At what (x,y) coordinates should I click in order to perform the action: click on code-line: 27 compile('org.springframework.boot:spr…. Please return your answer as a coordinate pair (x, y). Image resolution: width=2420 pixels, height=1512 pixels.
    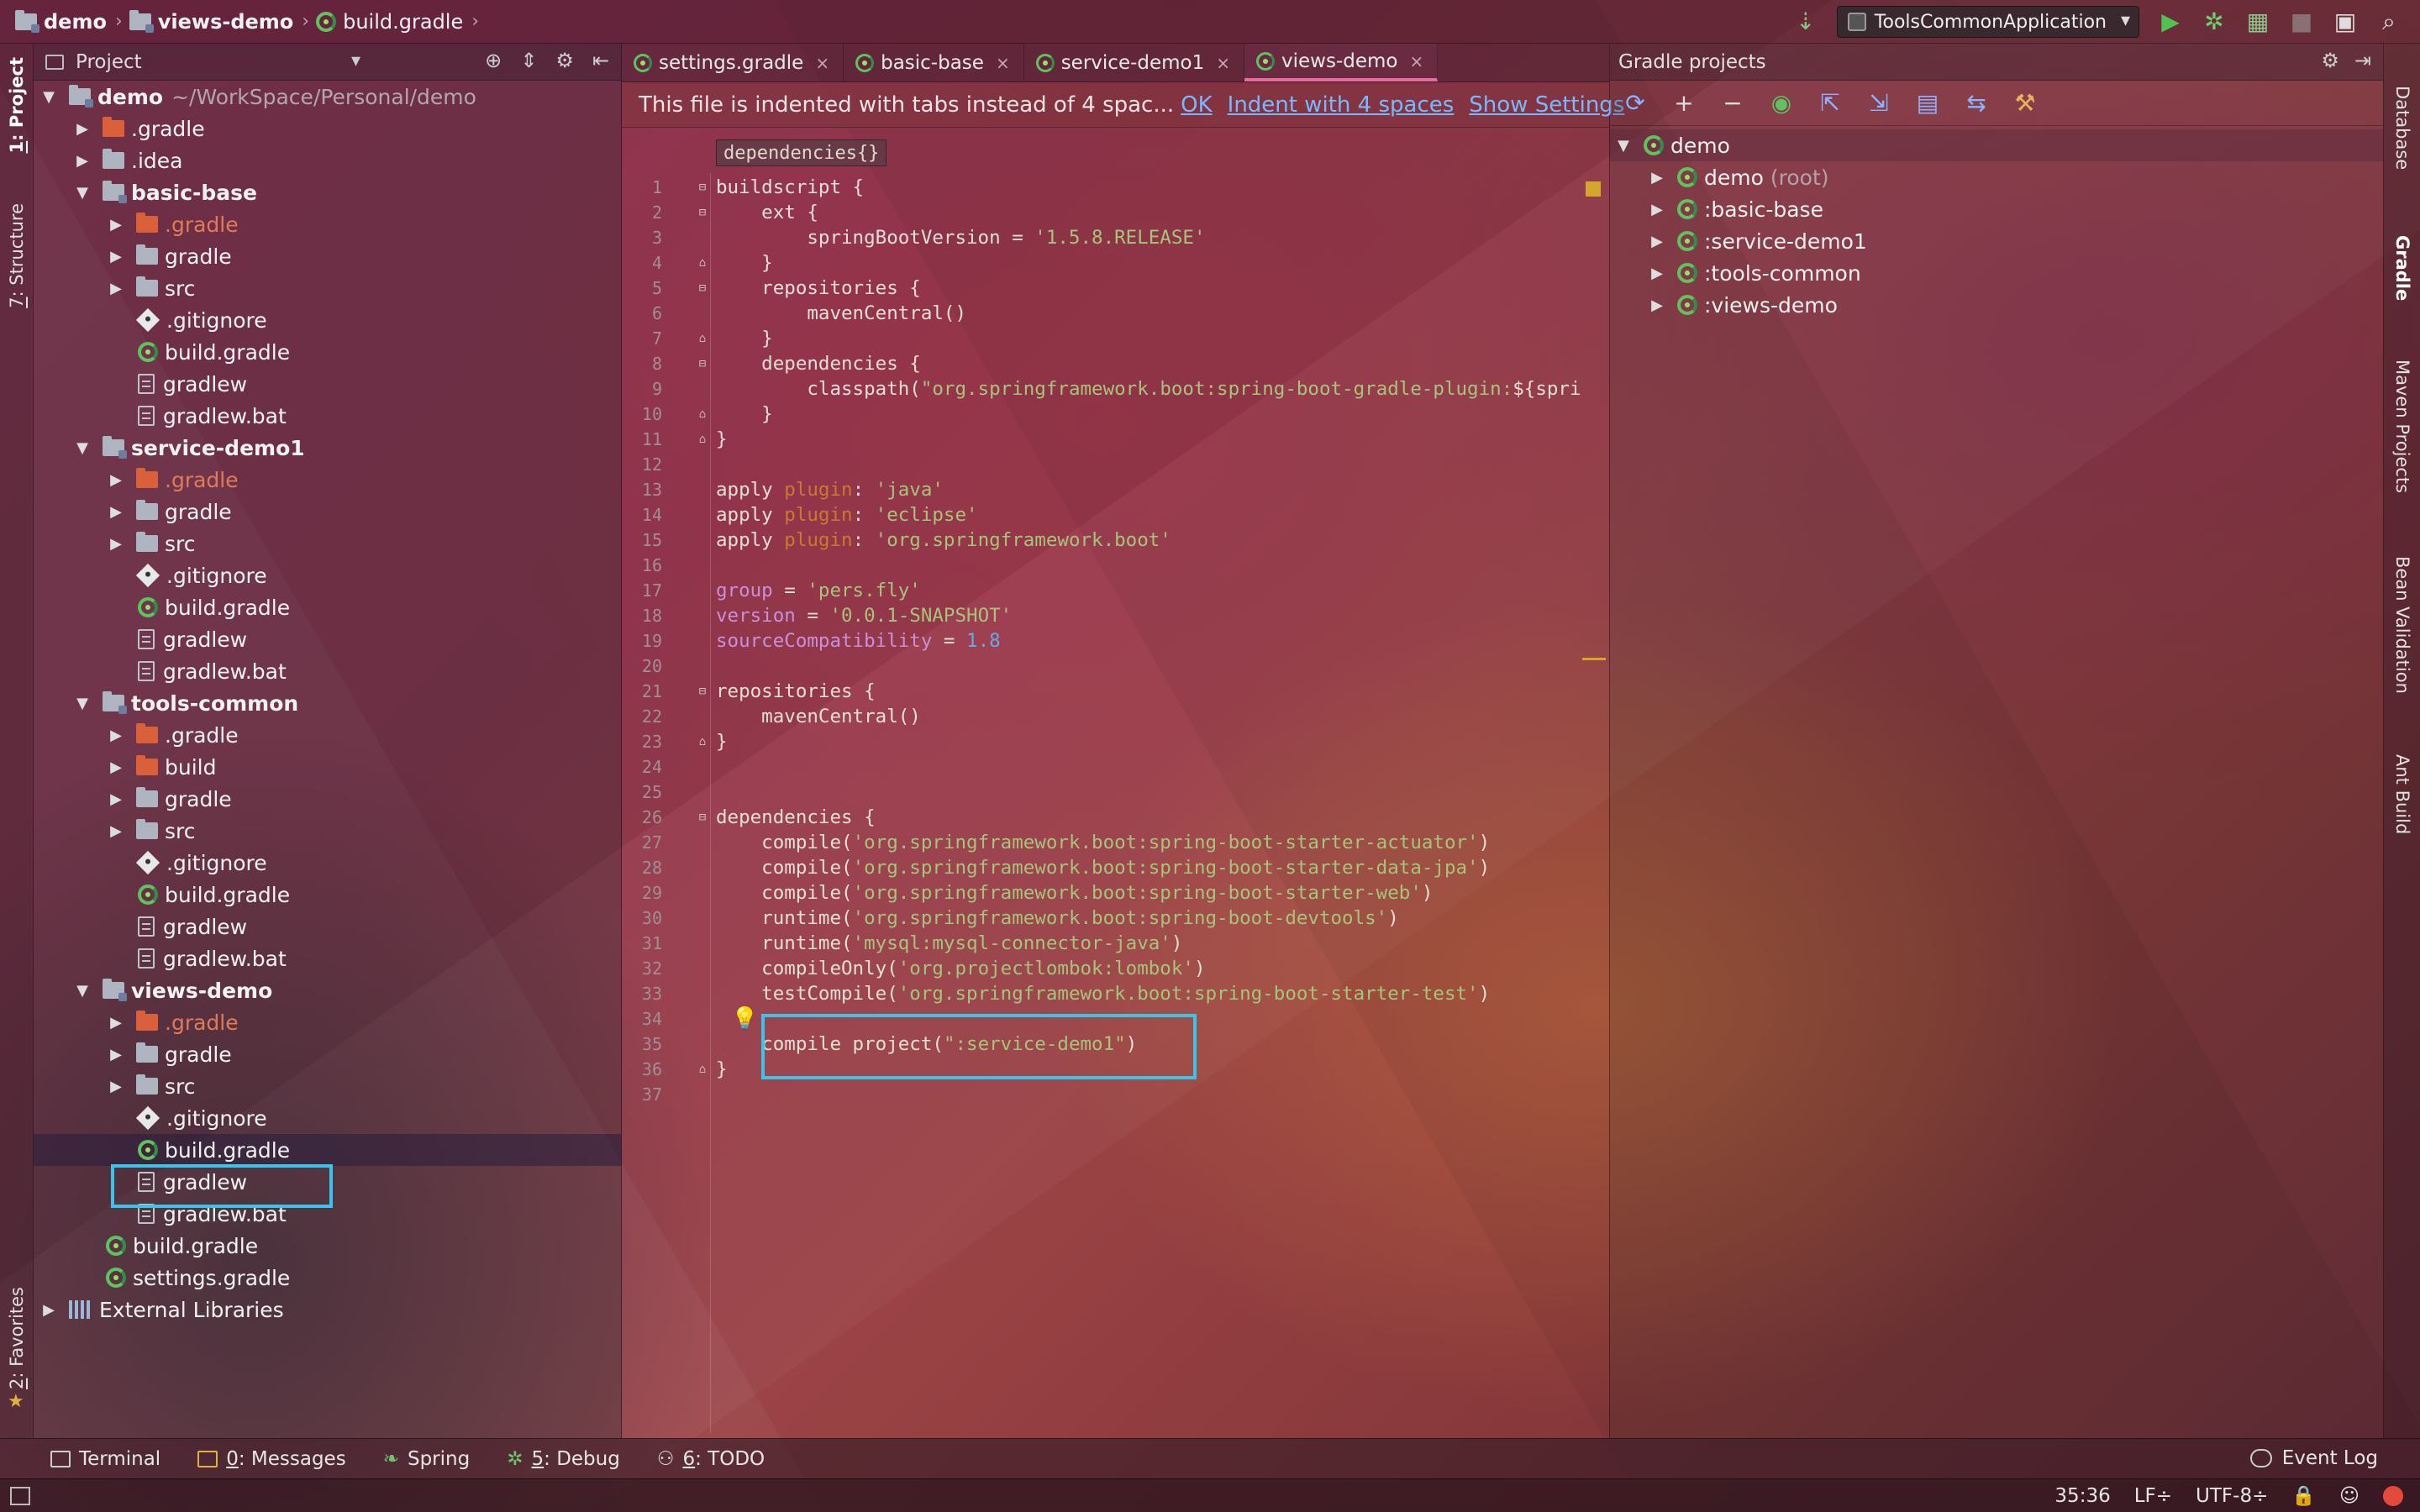
    Looking at the image, I should click on (1116, 842).